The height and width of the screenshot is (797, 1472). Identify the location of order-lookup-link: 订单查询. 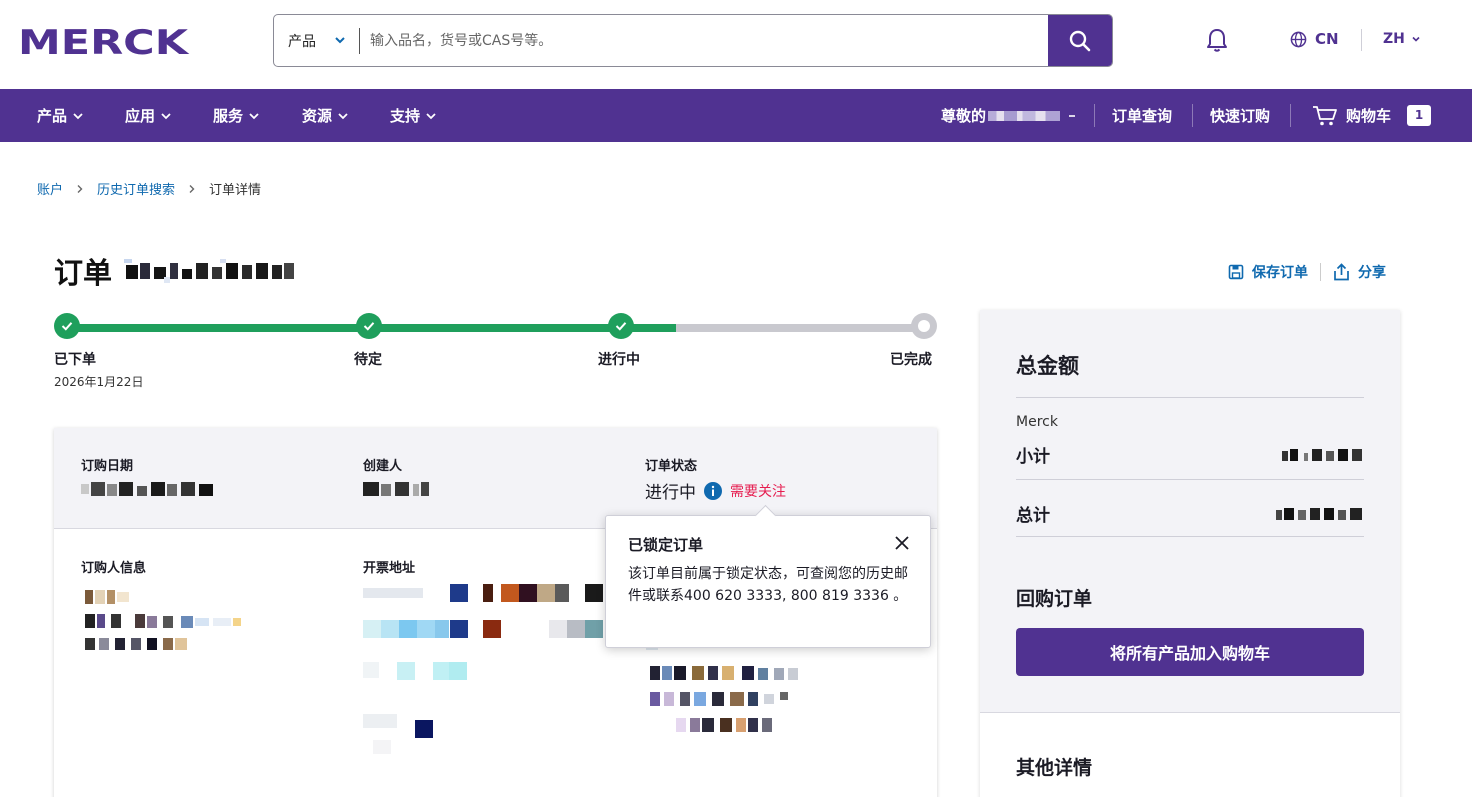
(1142, 115).